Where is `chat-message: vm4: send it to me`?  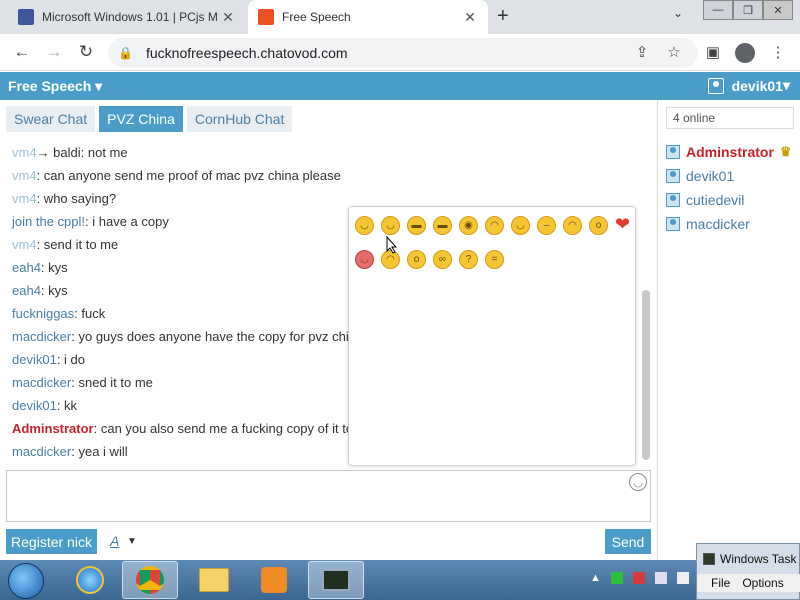
chat-message: vm4: send it to me is located at coordinates (65, 244).